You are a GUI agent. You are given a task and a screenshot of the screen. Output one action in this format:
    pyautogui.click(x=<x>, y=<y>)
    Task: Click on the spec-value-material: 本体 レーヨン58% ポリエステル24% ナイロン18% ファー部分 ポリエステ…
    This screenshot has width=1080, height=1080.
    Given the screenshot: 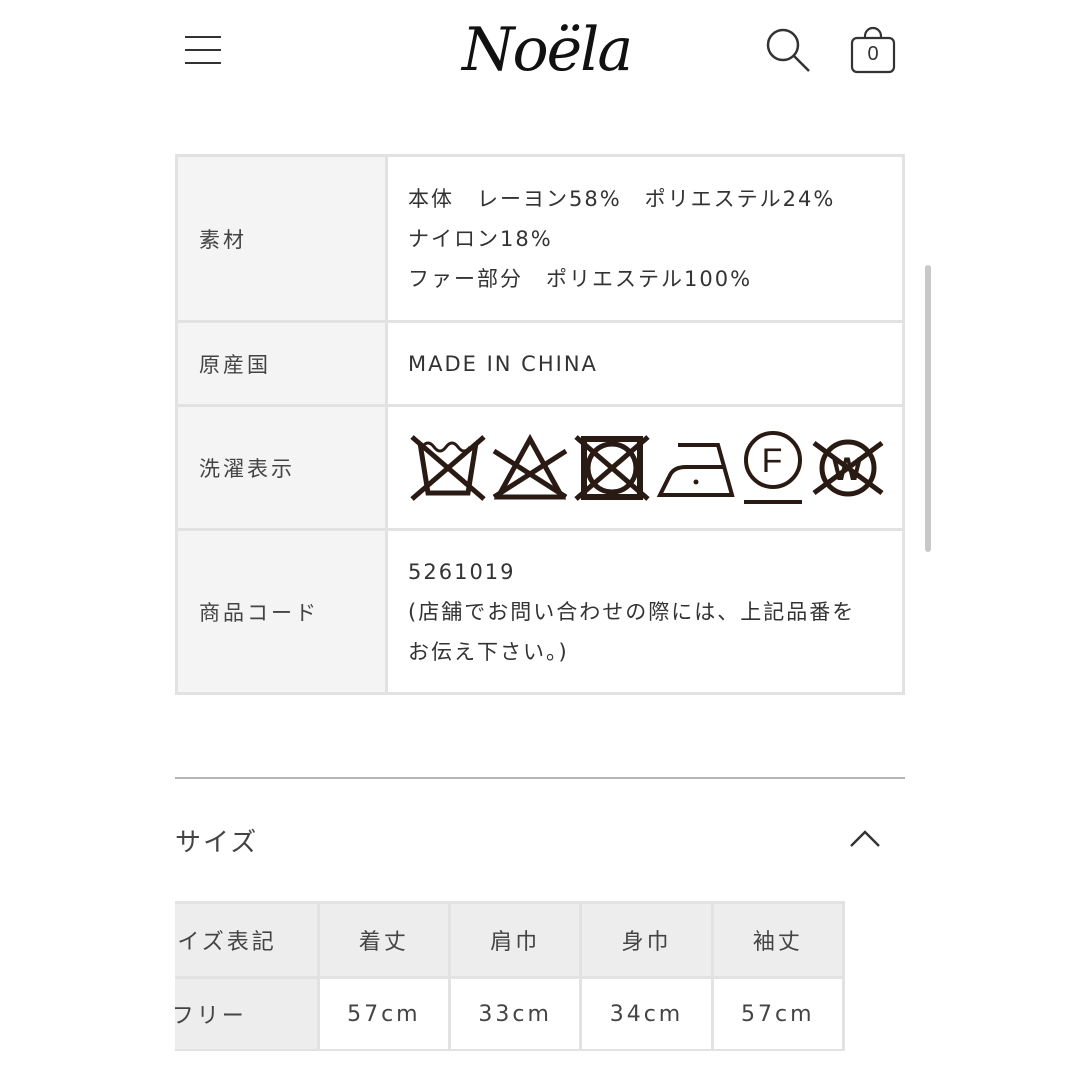 What is the action you would take?
    pyautogui.click(x=645, y=238)
    